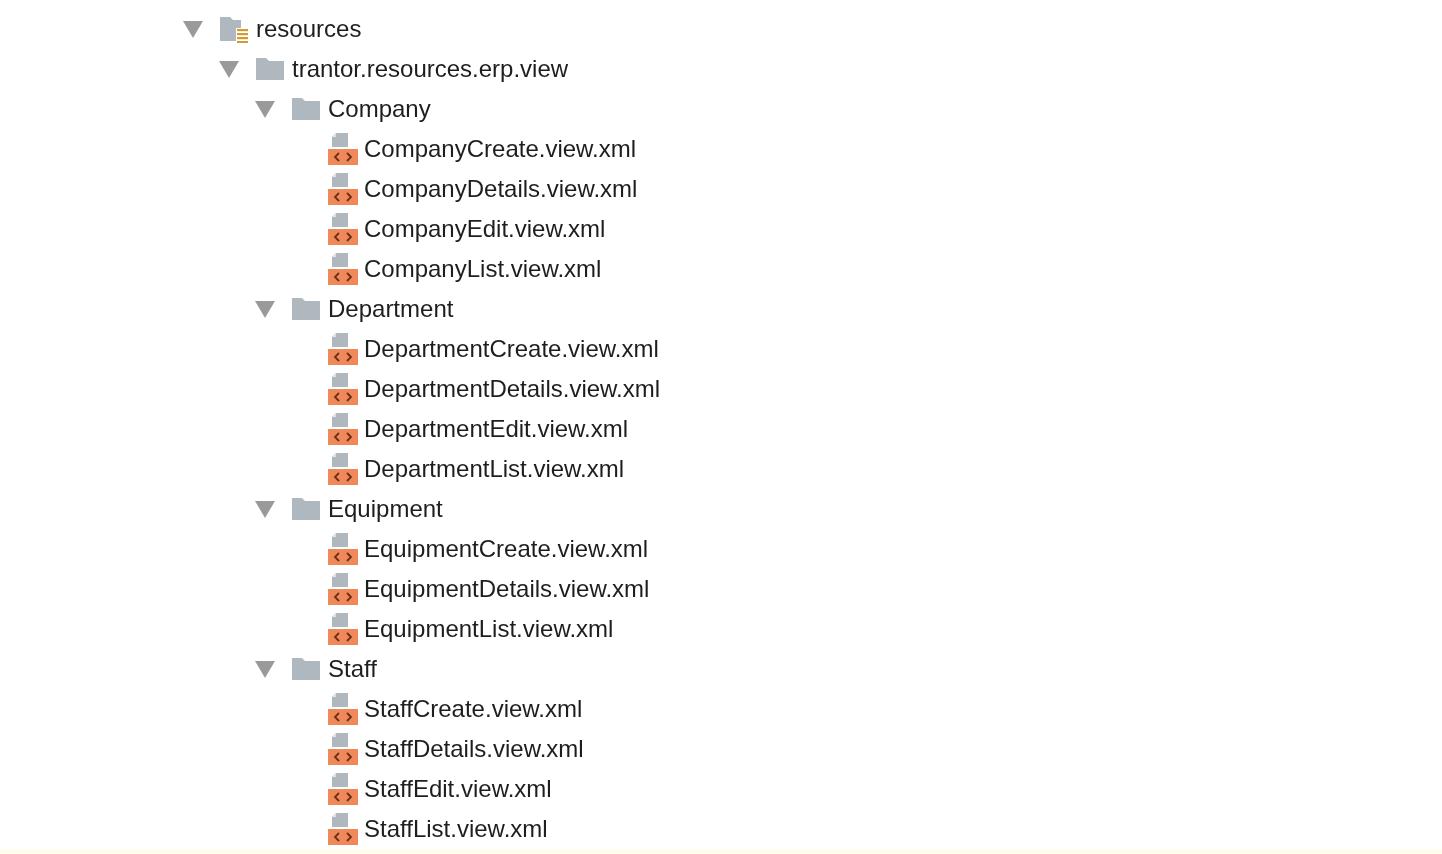  Describe the element at coordinates (309, 29) in the screenshot. I see `folder-name: resources` at that location.